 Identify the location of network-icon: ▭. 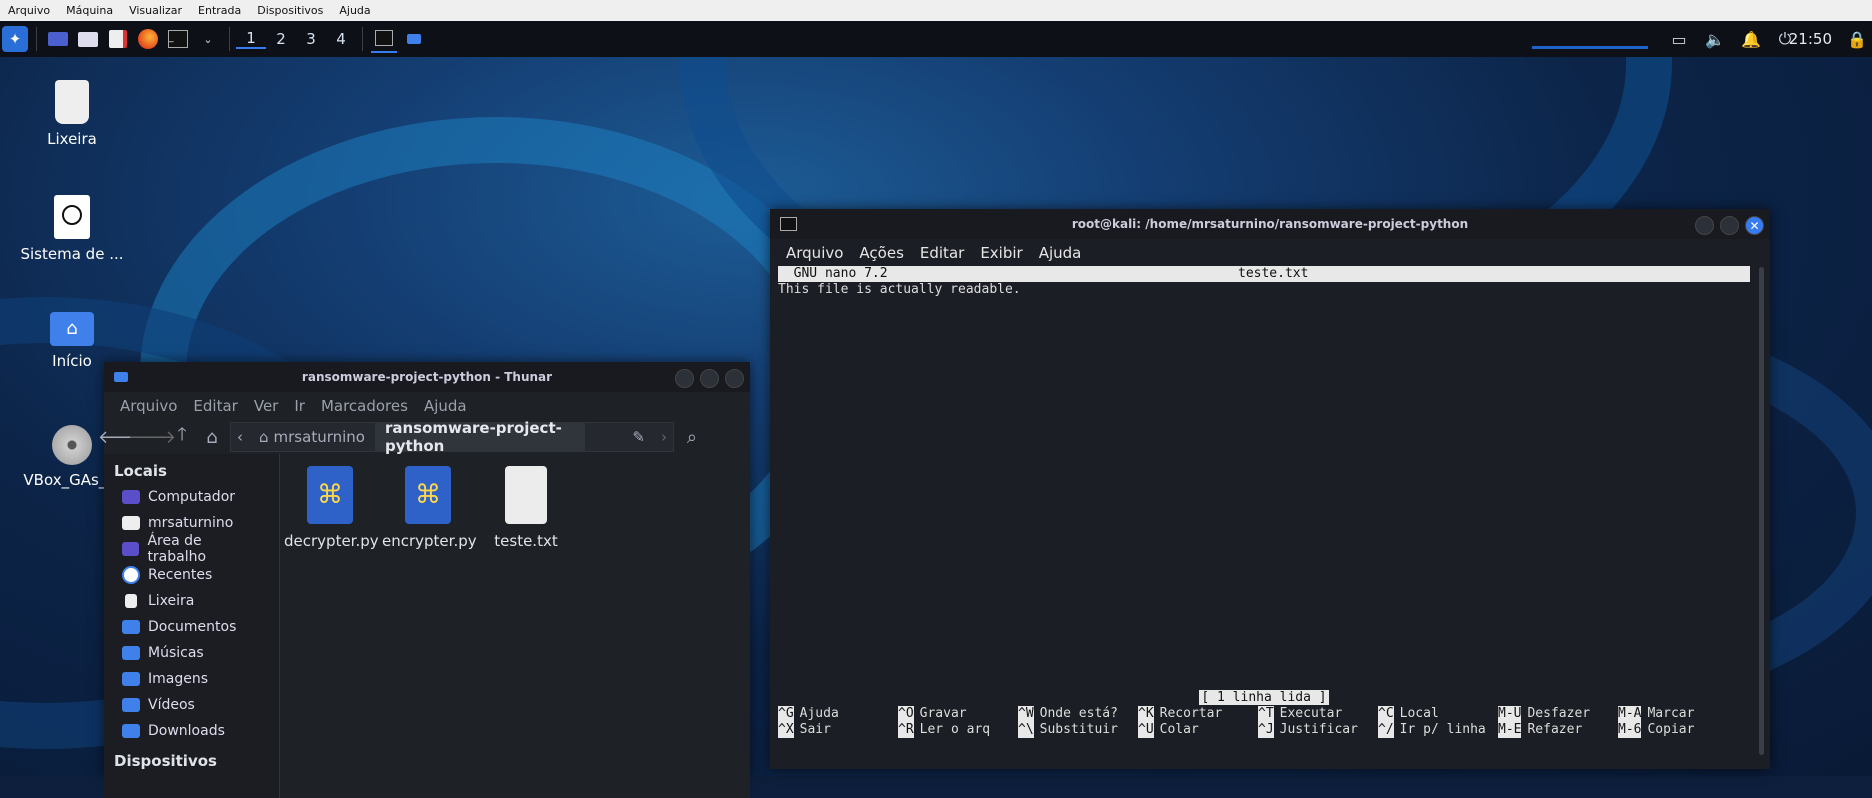
(1679, 39).